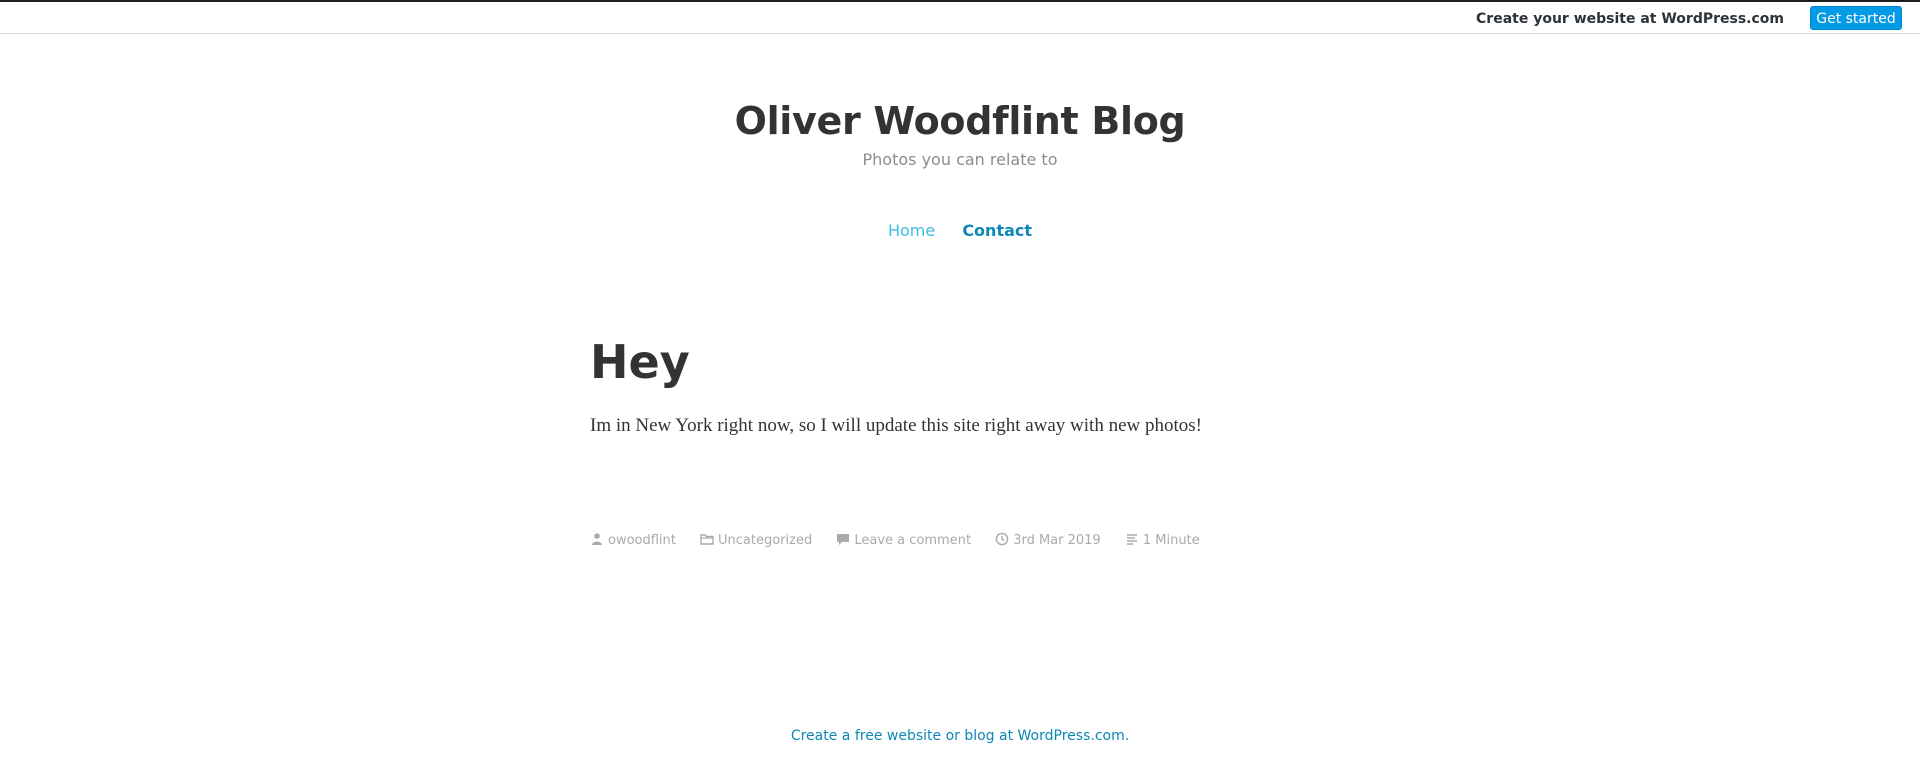 The width and height of the screenshot is (1920, 778). Describe the element at coordinates (912, 540) in the screenshot. I see `leave-comment-link: Leave a comment` at that location.